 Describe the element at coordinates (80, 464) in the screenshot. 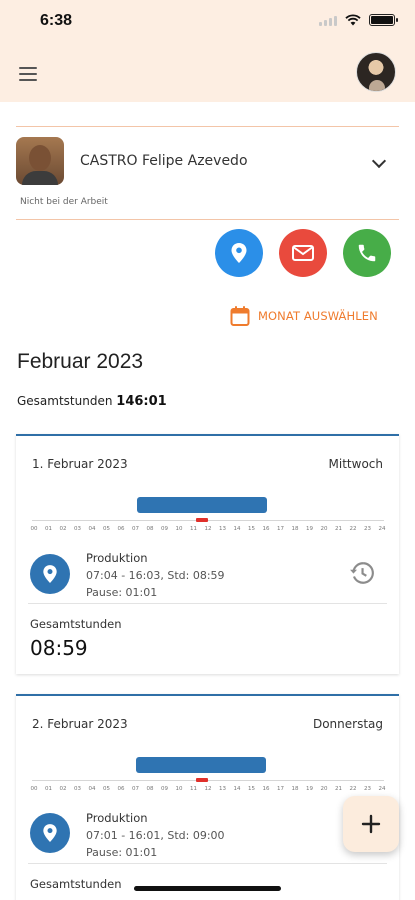

I see `day-date: 1. Februar 2023` at that location.